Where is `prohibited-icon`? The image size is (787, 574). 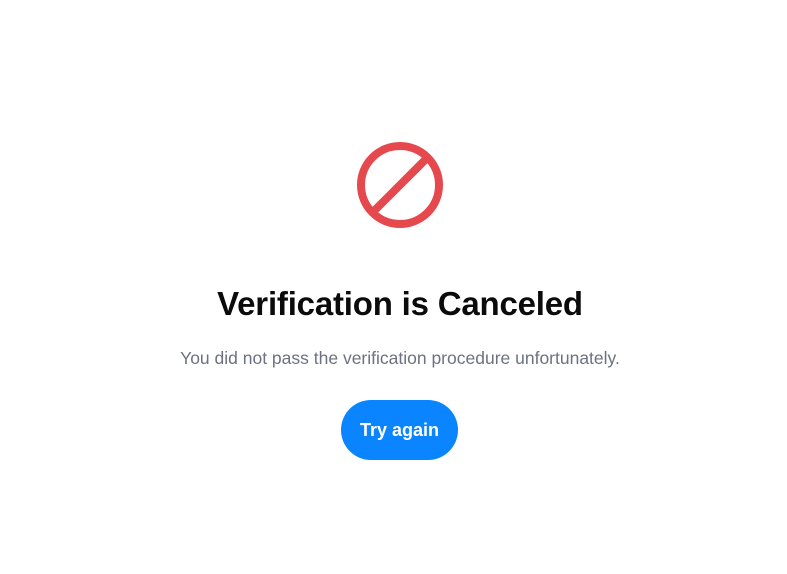
prohibited-icon is located at coordinates (400, 185).